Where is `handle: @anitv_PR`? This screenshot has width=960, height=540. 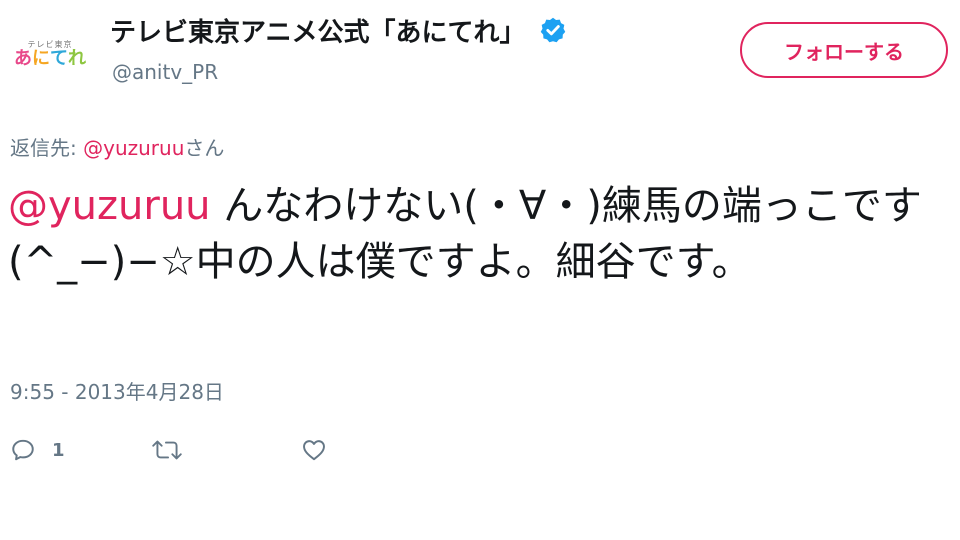 handle: @anitv_PR is located at coordinates (165, 72).